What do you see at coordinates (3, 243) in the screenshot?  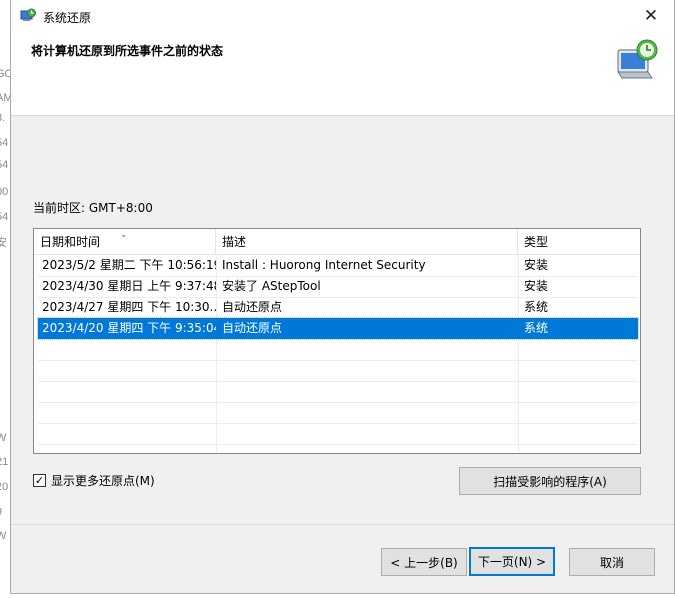 I see `background-text: 安` at bounding box center [3, 243].